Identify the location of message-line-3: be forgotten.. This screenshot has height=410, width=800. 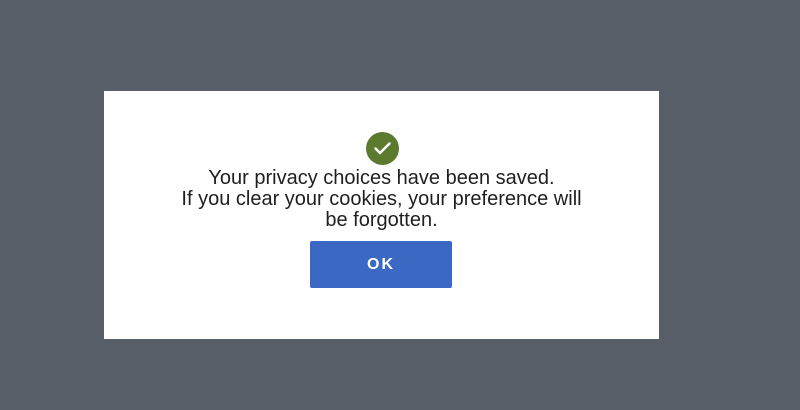
(381, 220).